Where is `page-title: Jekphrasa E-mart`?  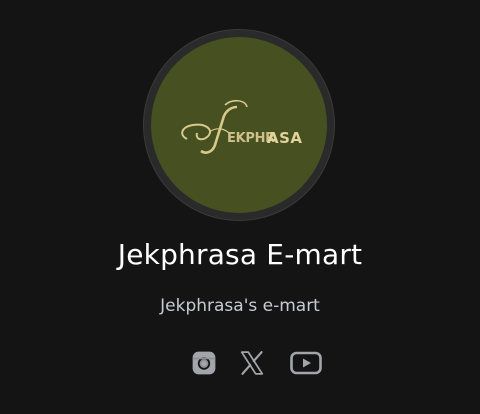 page-title: Jekphrasa E-mart is located at coordinates (240, 254).